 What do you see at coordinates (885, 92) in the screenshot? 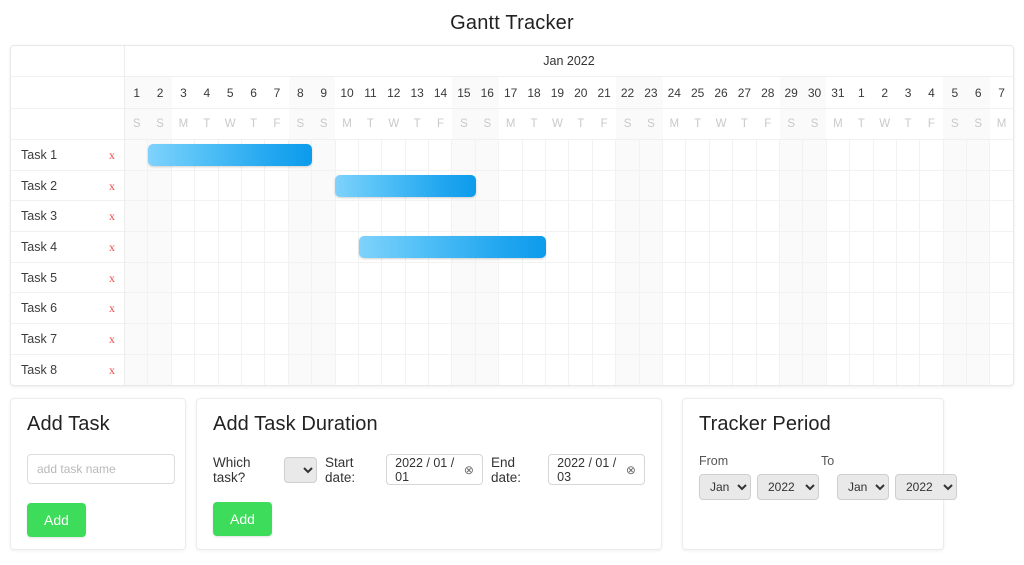
I see `day-number-cell: 2` at bounding box center [885, 92].